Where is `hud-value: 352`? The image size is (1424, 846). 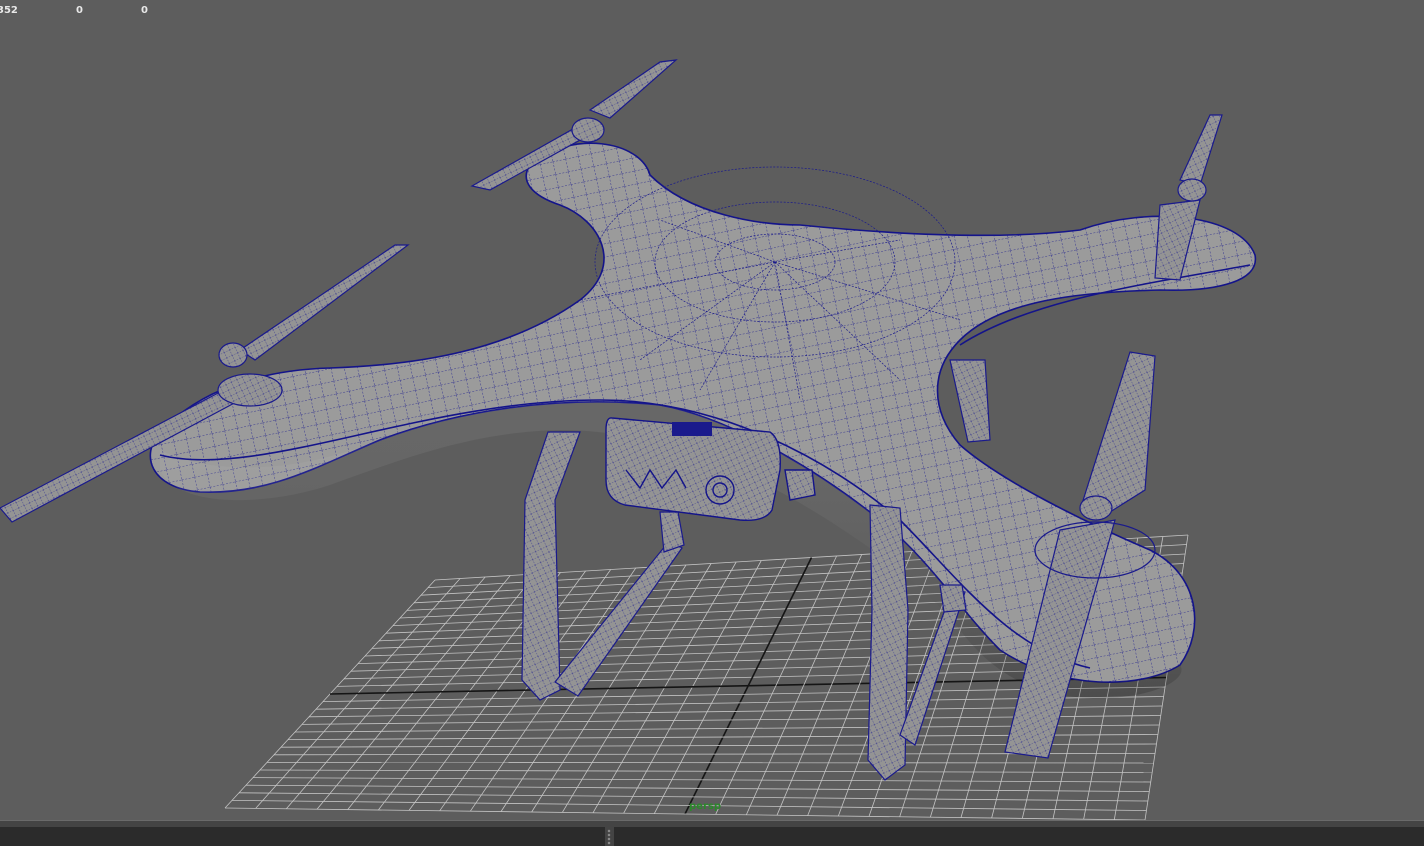
hud-value: 352 is located at coordinates (9, 10).